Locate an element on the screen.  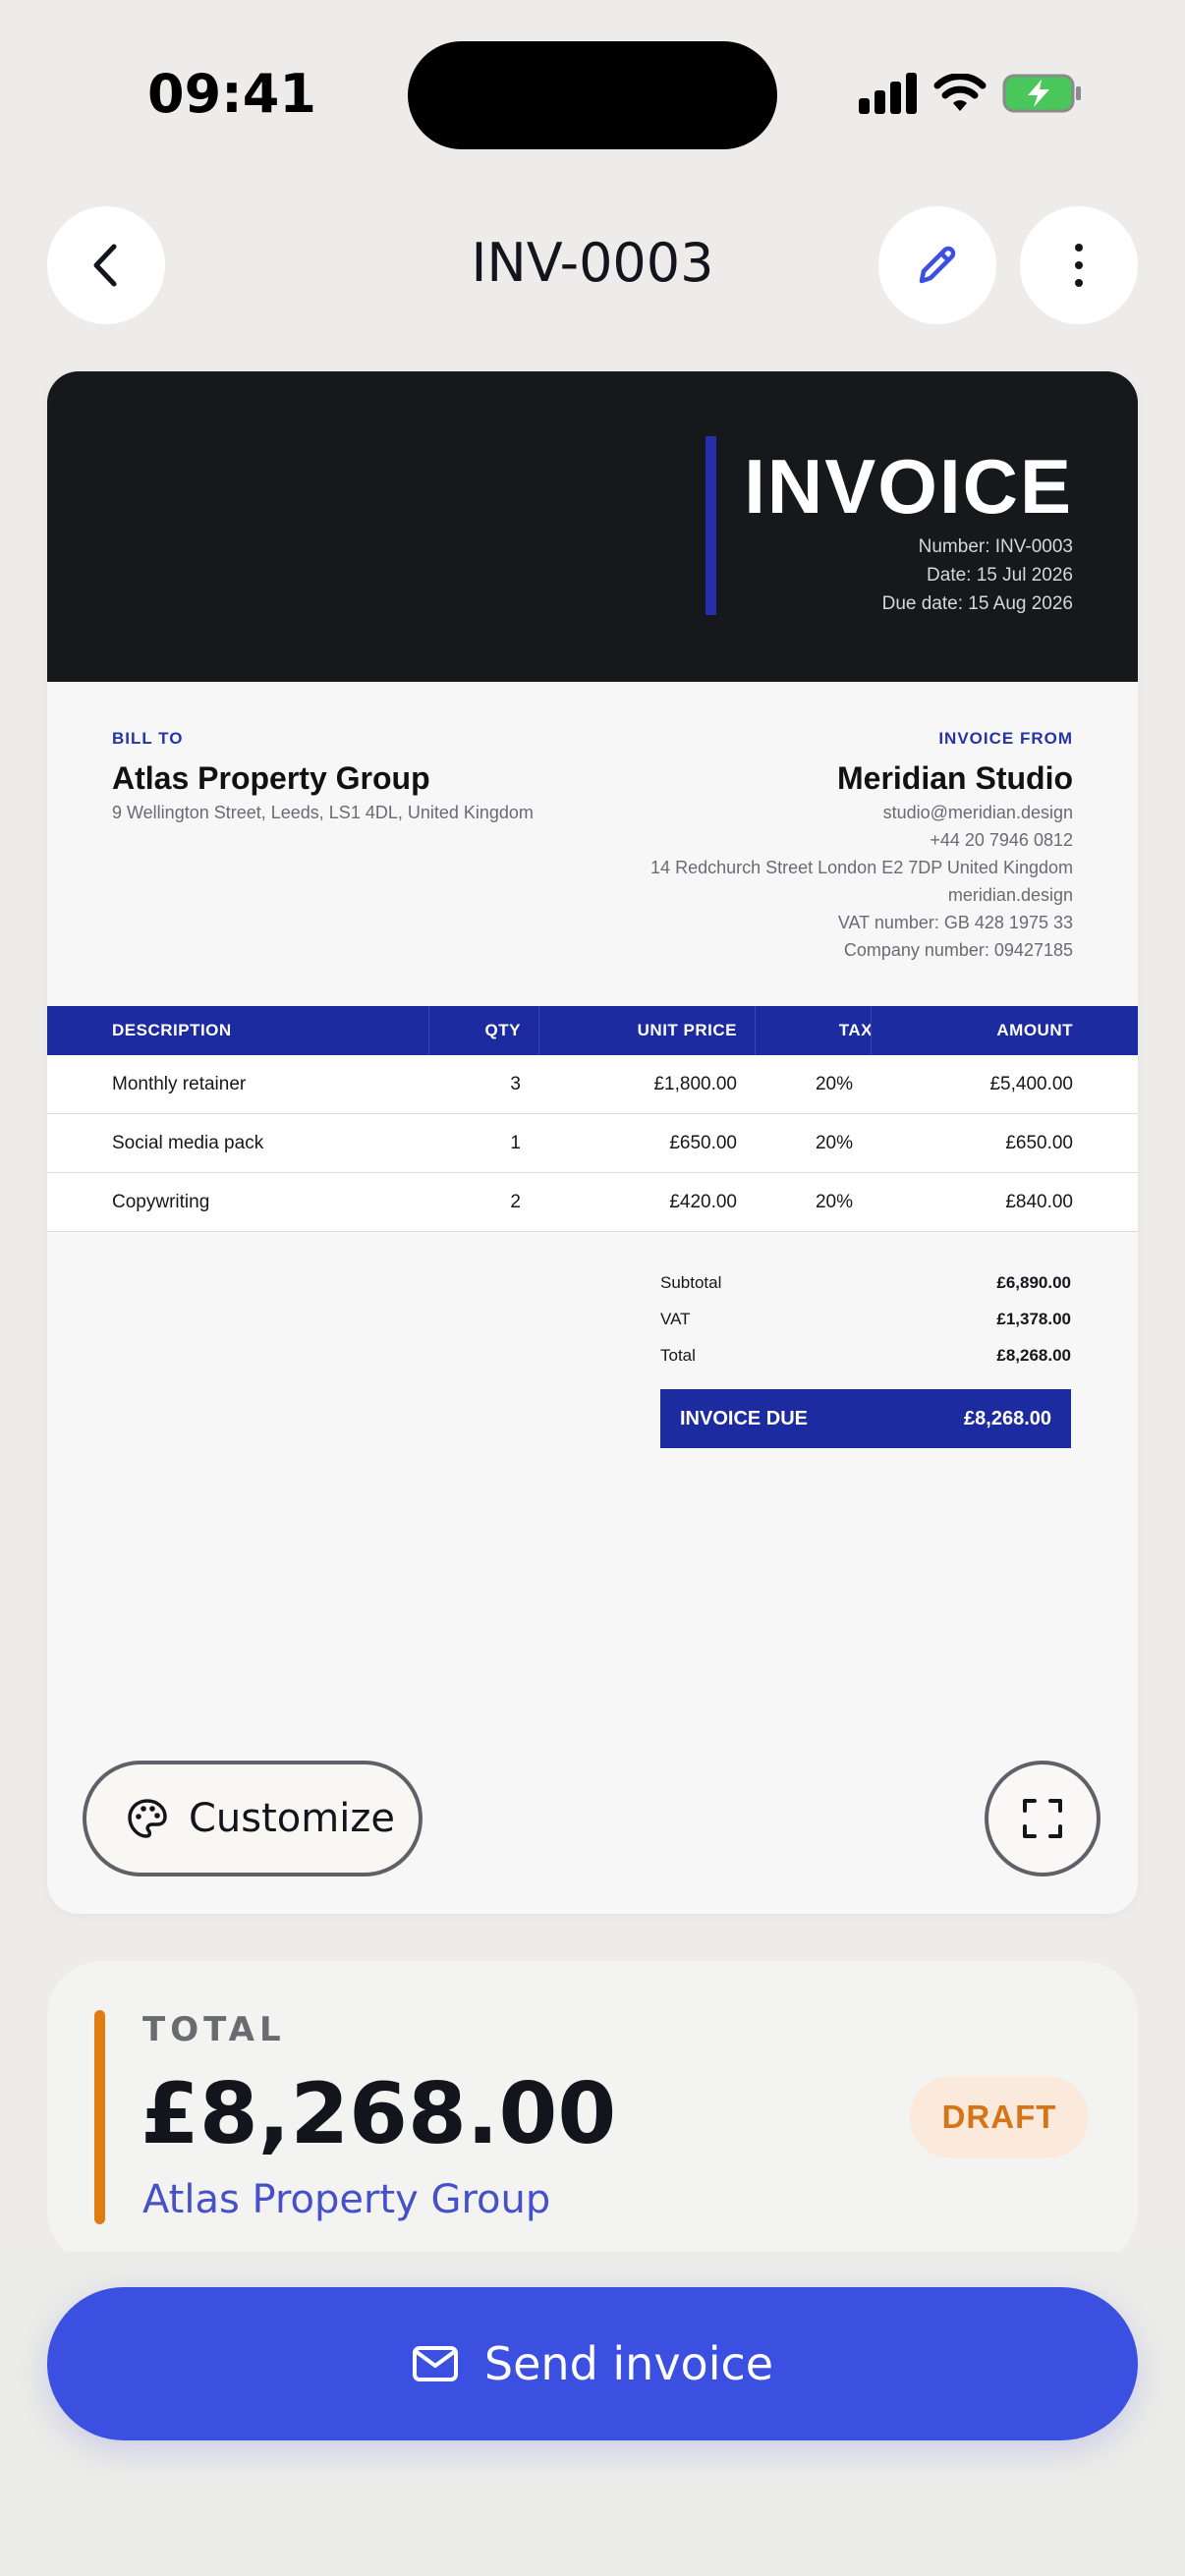
back-button is located at coordinates (106, 265).